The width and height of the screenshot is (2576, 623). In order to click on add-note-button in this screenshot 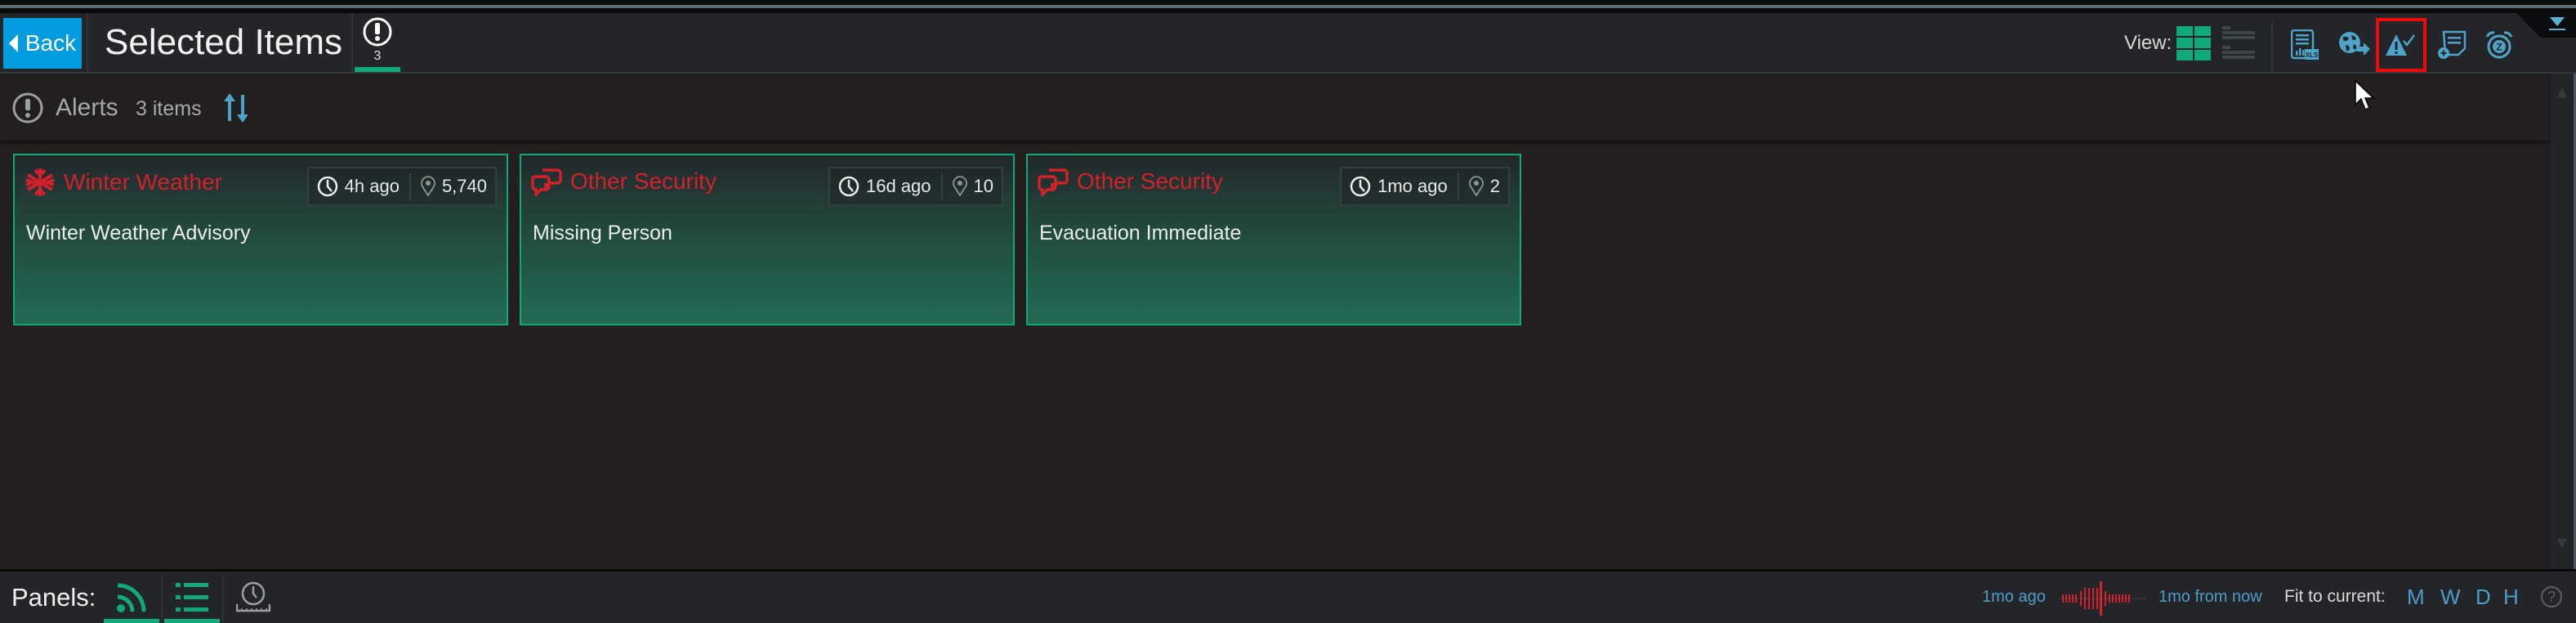, I will do `click(2451, 45)`.